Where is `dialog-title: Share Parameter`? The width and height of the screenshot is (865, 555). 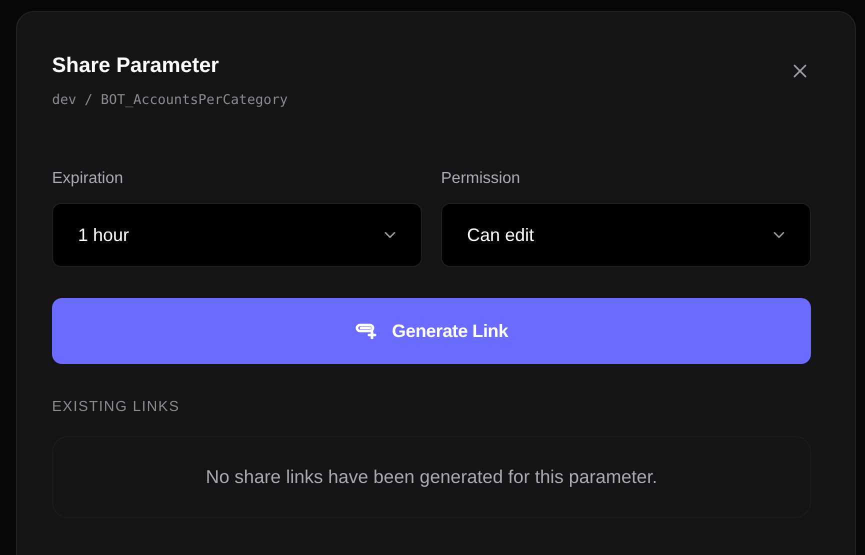 dialog-title: Share Parameter is located at coordinates (136, 66).